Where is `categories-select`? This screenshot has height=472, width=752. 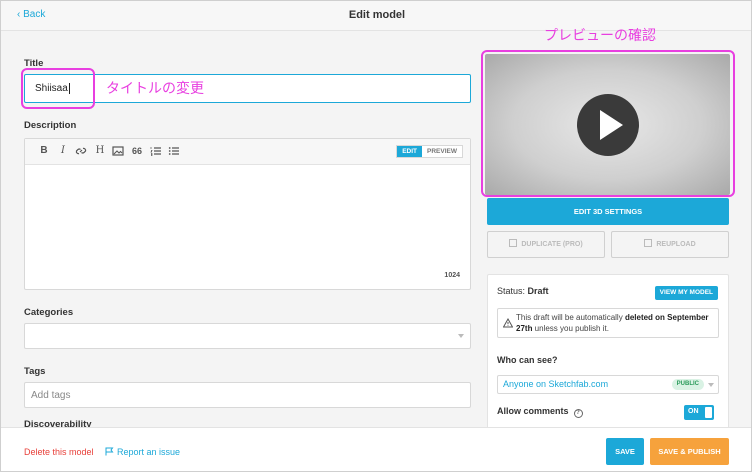
categories-select is located at coordinates (247, 336).